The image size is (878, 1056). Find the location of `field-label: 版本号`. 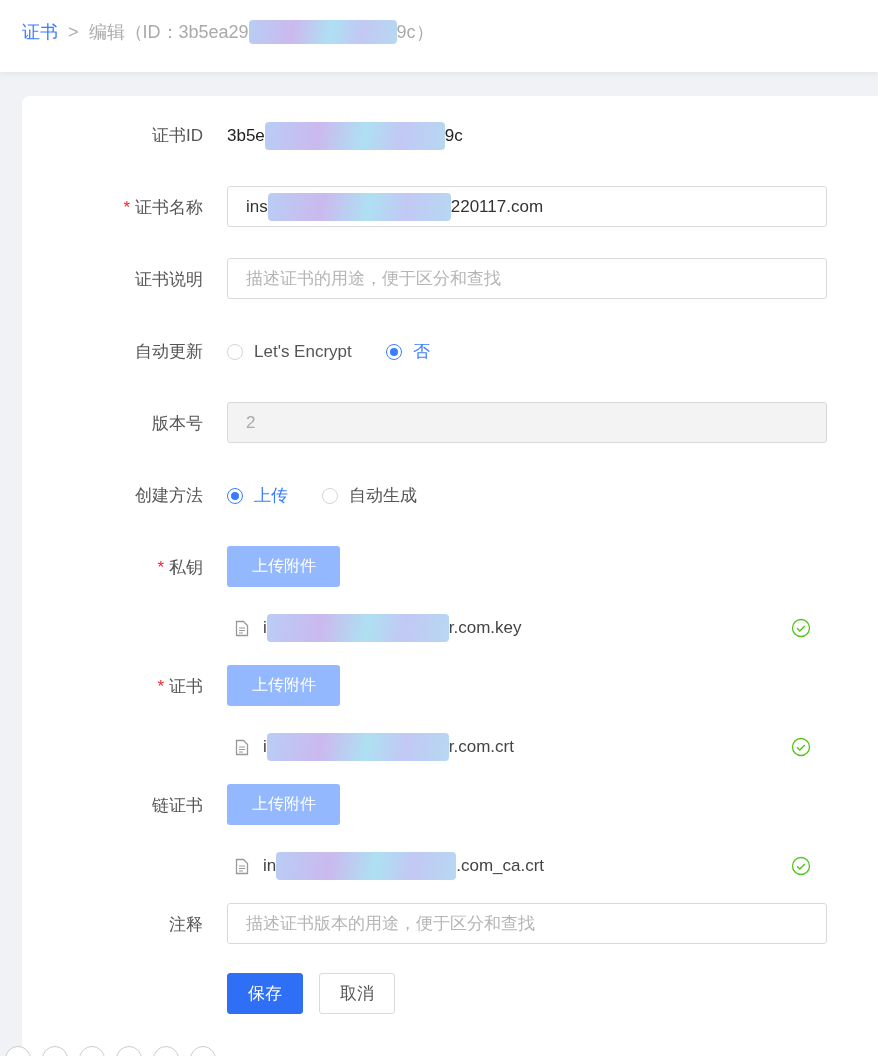

field-label: 版本号 is located at coordinates (177, 423).